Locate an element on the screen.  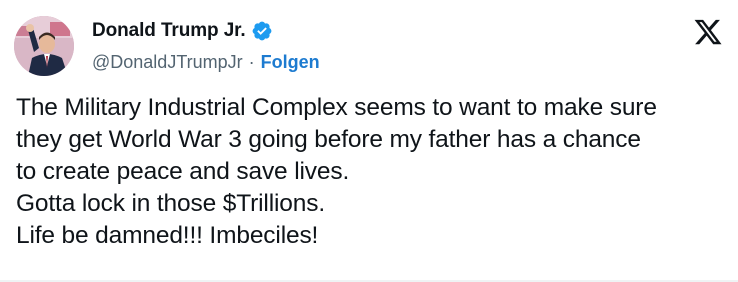
author-name-row: Donald Trump Jr. is located at coordinates (182, 31).